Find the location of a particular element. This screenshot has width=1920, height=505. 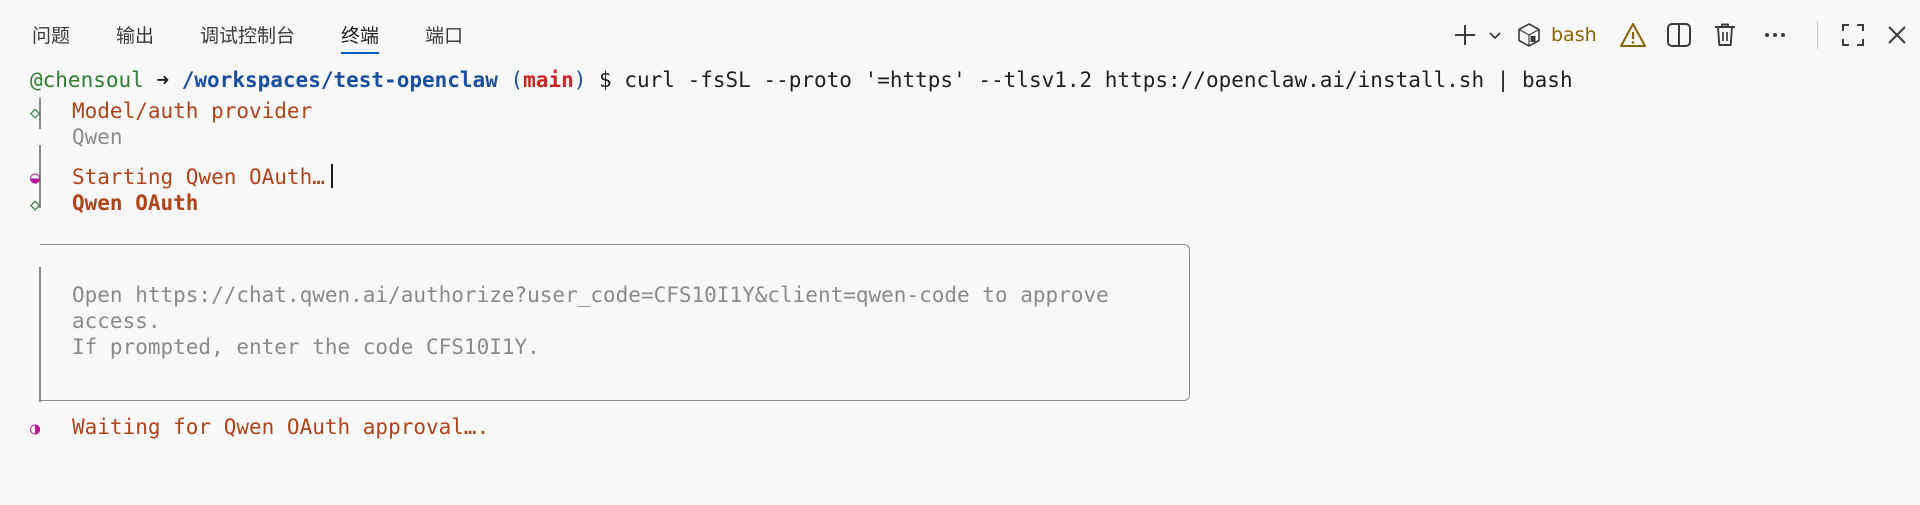

tab-ports: 端口 is located at coordinates (444, 35).